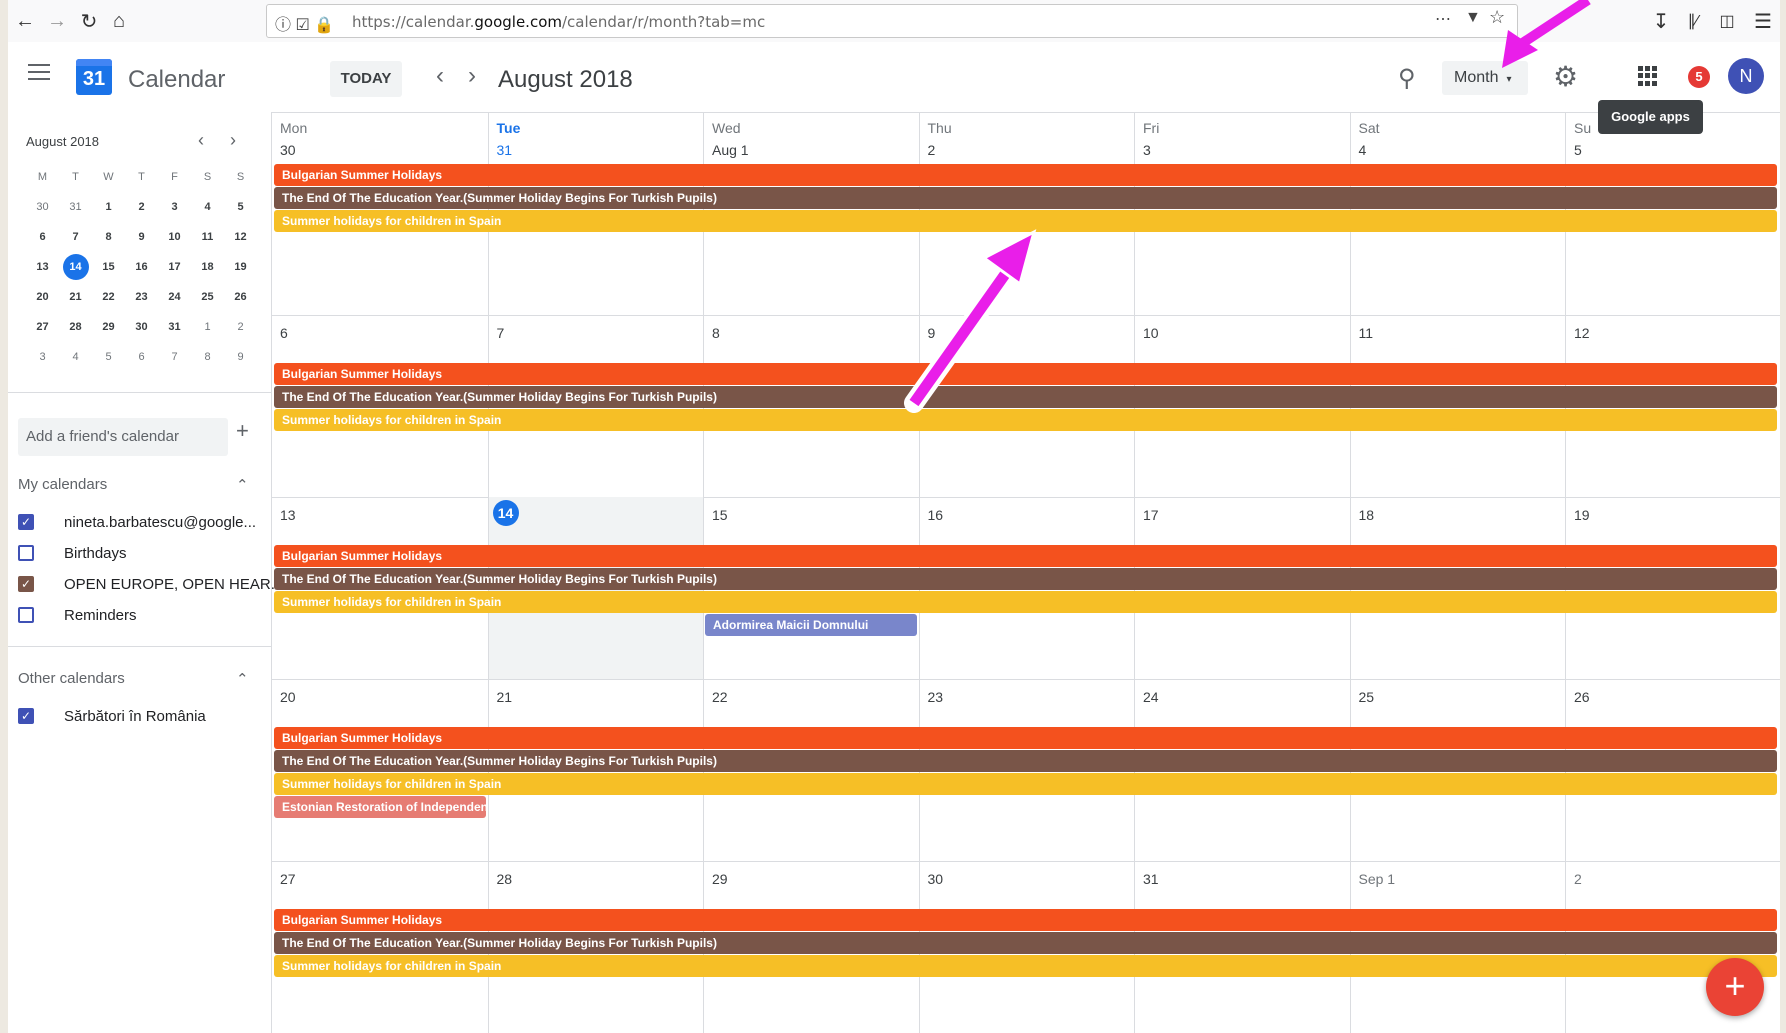 The height and width of the screenshot is (1033, 1786). What do you see at coordinates (1693, 21) in the screenshot?
I see `library-icon: ∥∕` at bounding box center [1693, 21].